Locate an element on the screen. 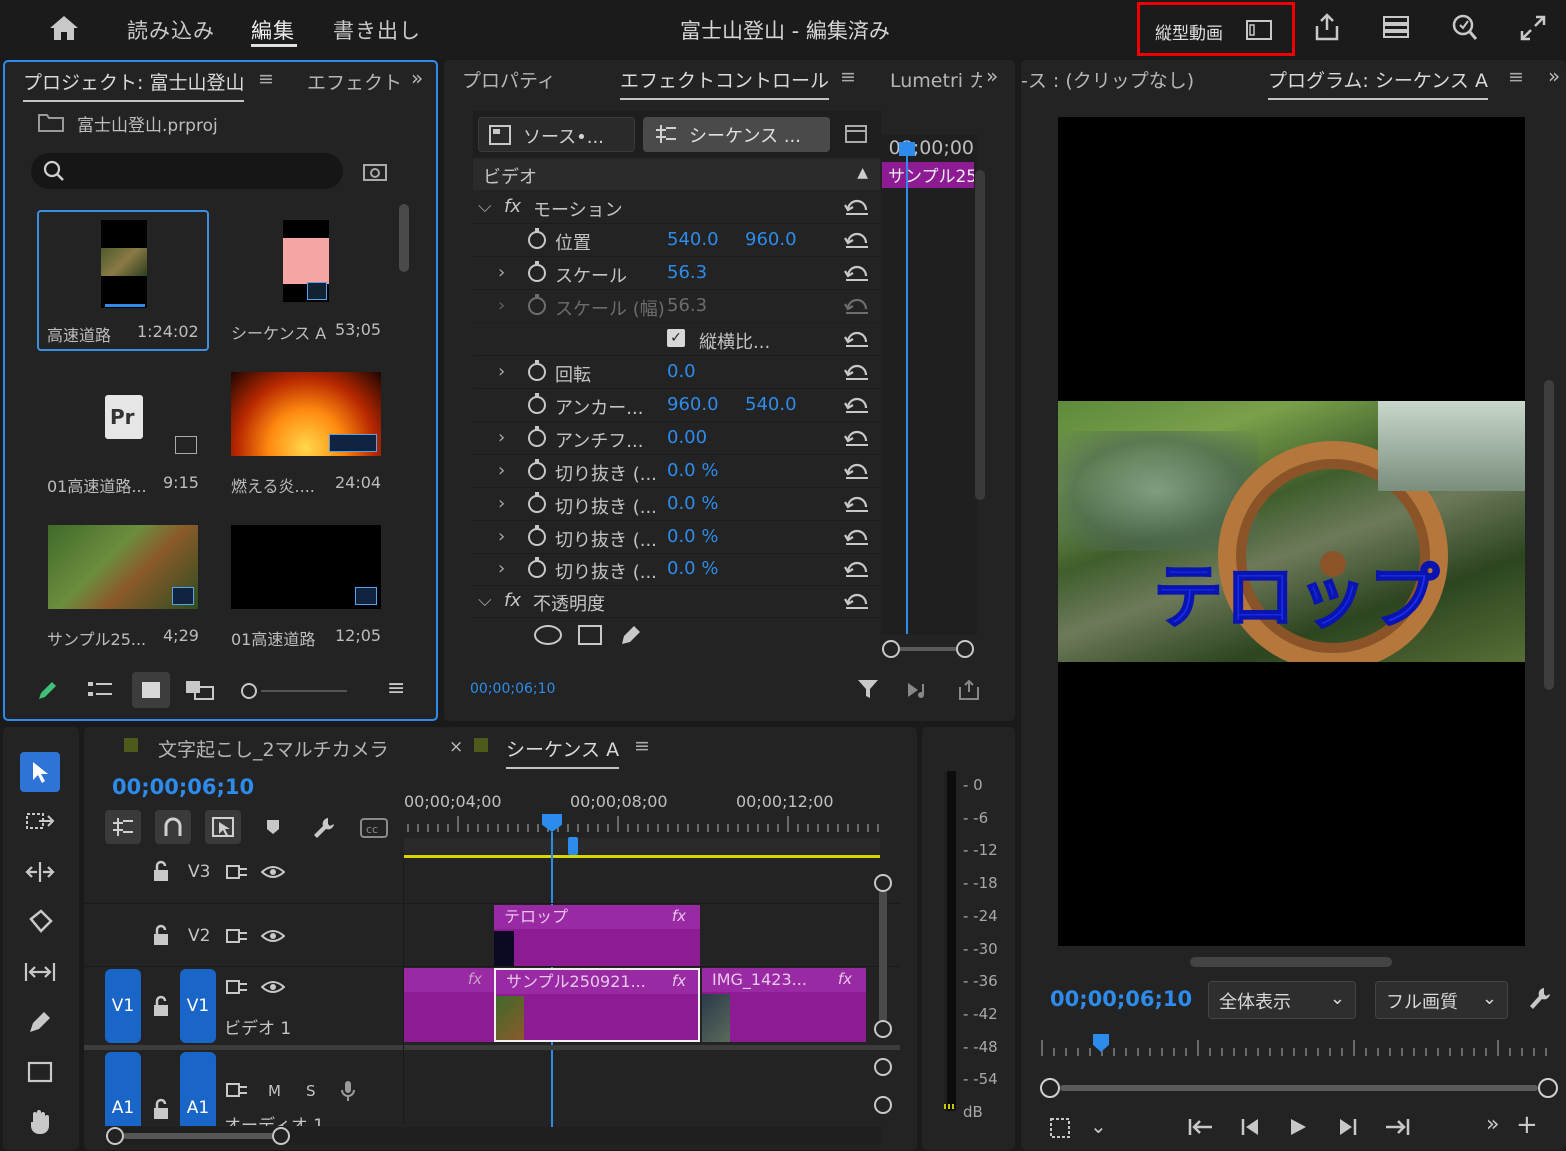 This screenshot has width=1566, height=1151. project-menu-icon: ≡ is located at coordinates (266, 79).